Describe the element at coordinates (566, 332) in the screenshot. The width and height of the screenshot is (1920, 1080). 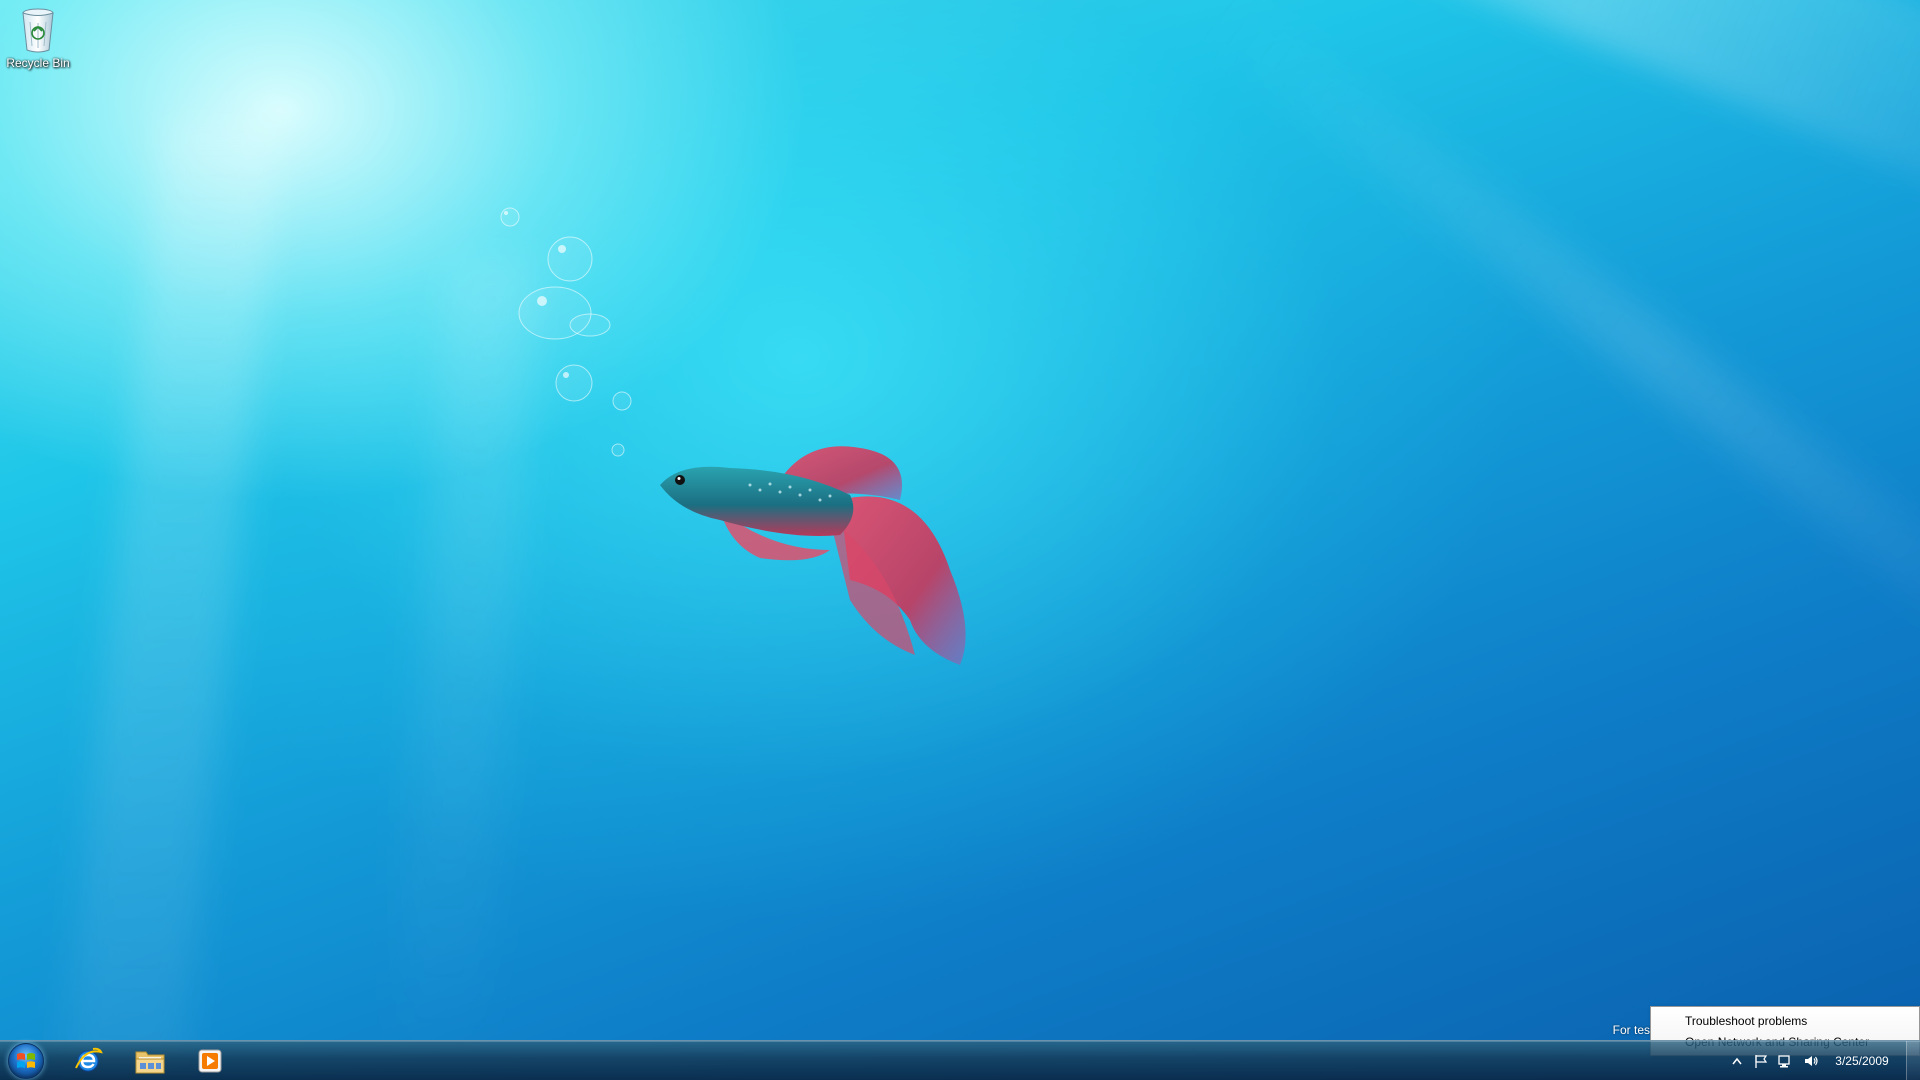
I see `bubbles-graphic` at that location.